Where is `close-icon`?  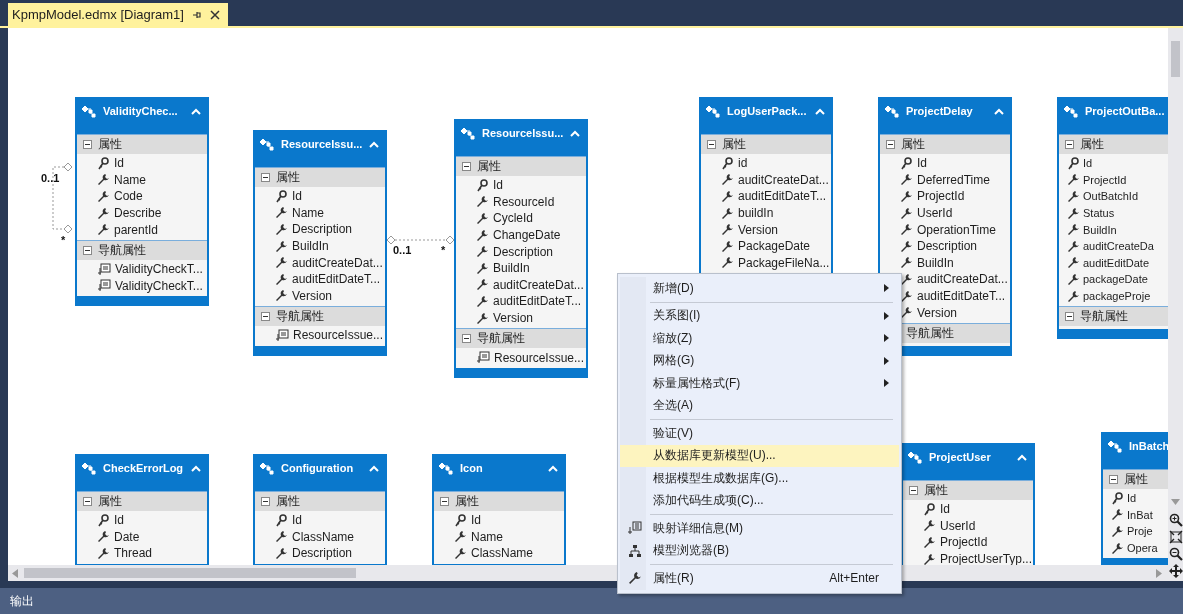 close-icon is located at coordinates (214, 14).